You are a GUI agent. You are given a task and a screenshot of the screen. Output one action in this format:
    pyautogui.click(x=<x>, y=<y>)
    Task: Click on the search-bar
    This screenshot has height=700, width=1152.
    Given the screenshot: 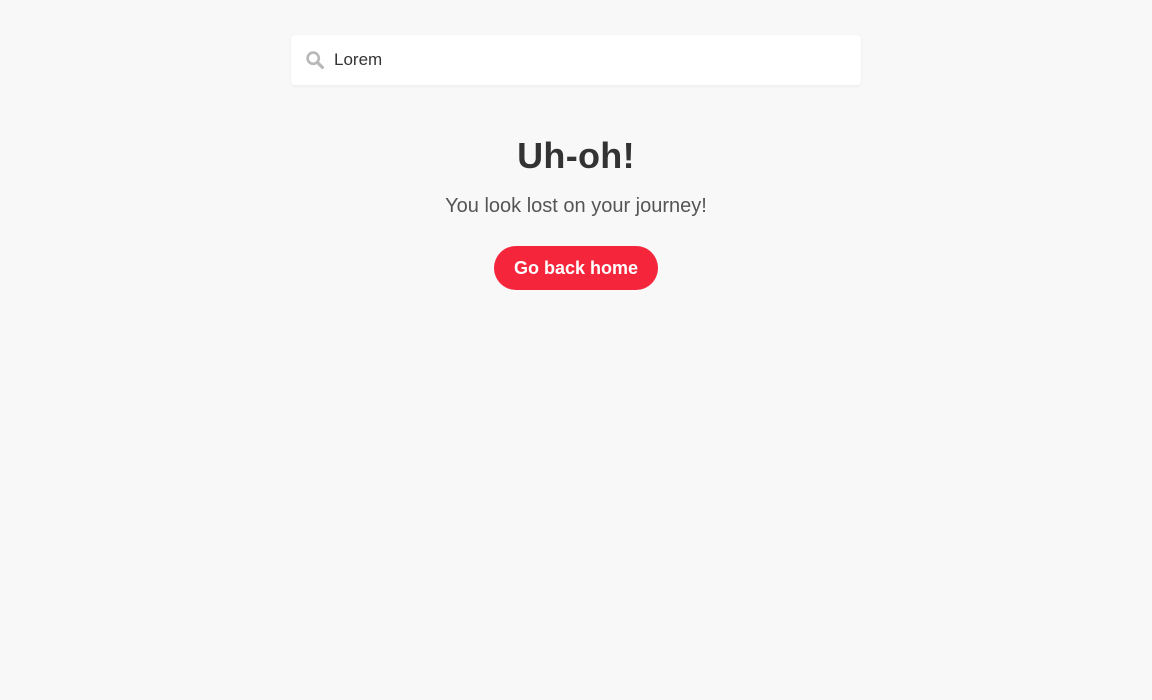 What is the action you would take?
    pyautogui.click(x=576, y=60)
    